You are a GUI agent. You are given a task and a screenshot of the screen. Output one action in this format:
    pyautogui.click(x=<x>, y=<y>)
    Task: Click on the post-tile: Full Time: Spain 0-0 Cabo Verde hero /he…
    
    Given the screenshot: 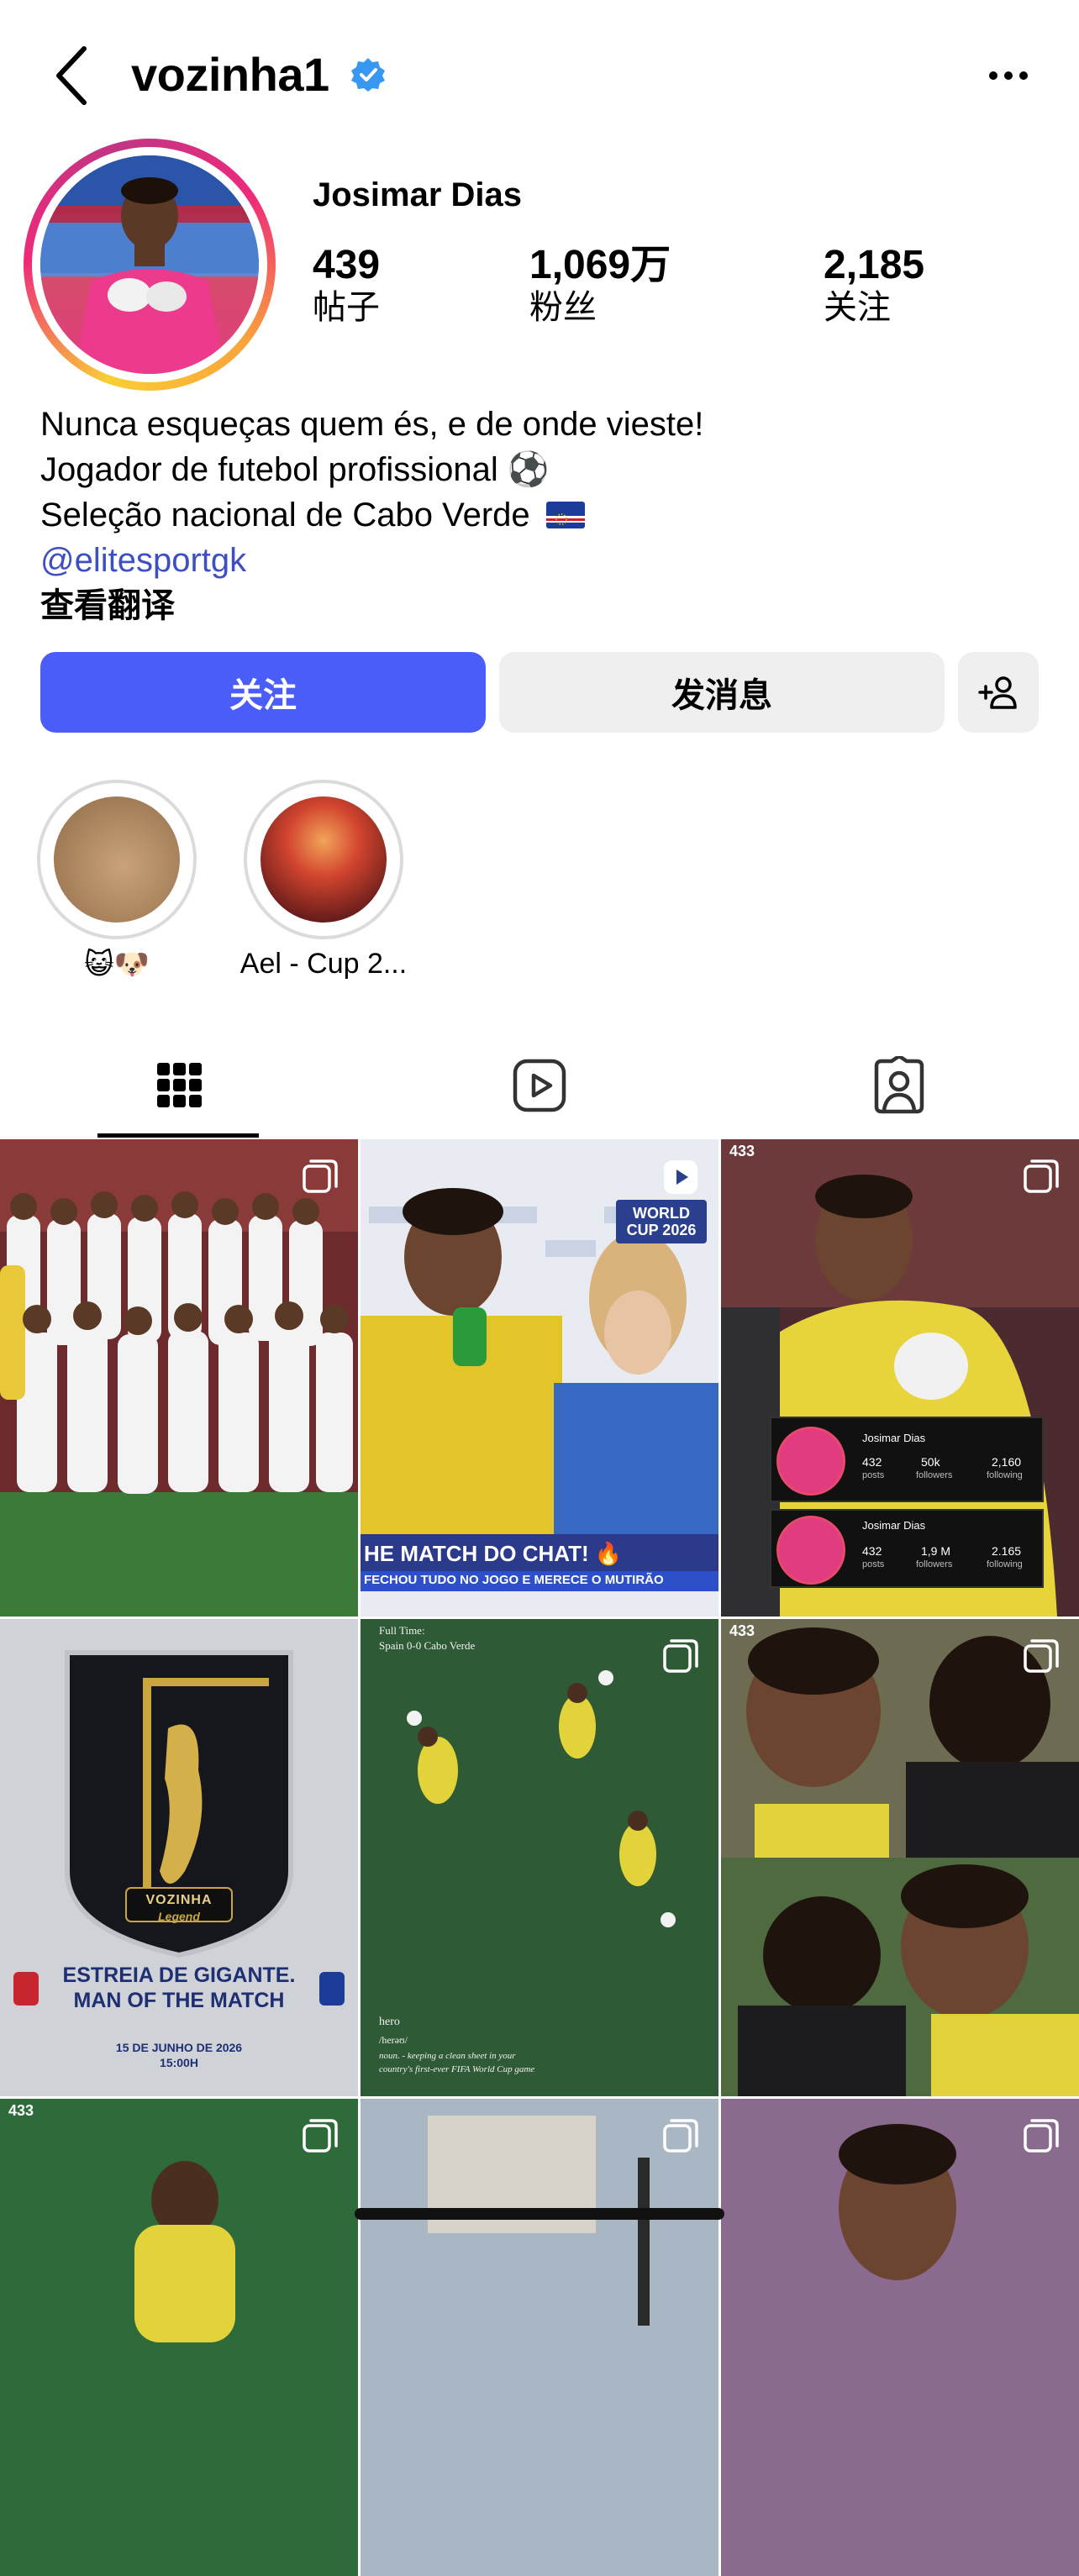 What is the action you would take?
    pyautogui.click(x=539, y=1857)
    